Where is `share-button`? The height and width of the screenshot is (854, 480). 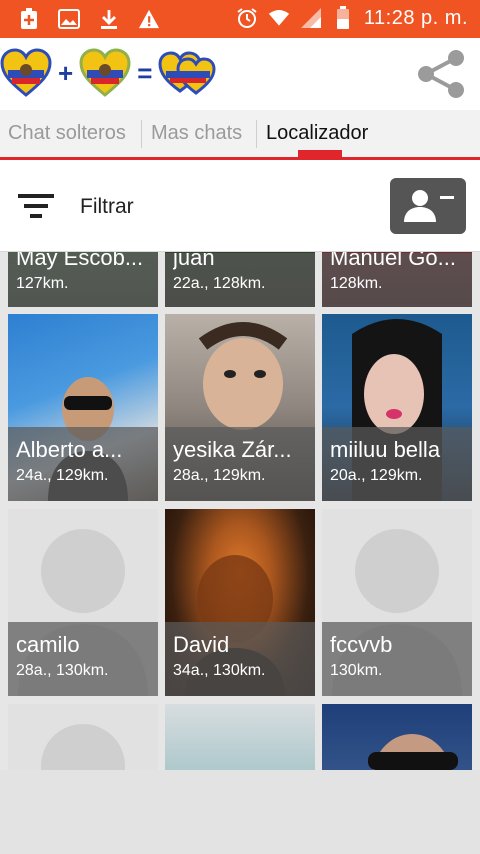 share-button is located at coordinates (442, 74).